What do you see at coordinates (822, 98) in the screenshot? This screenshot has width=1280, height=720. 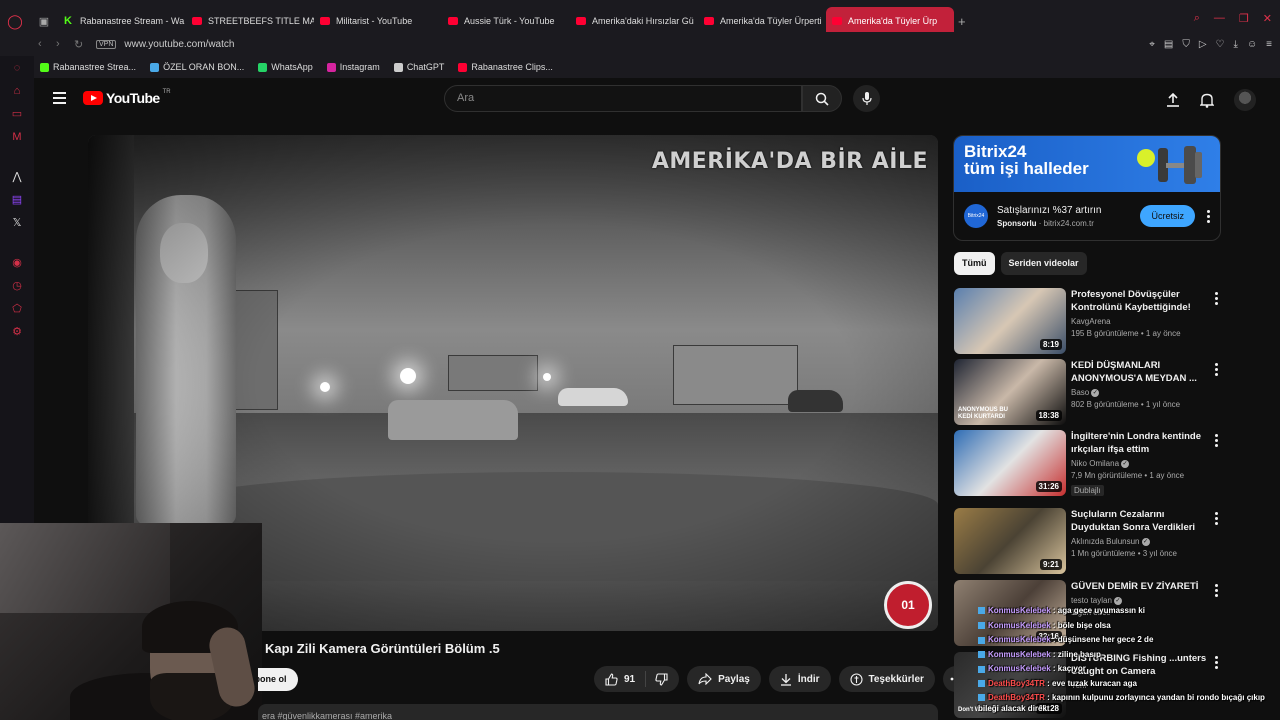 I see `search-button` at bounding box center [822, 98].